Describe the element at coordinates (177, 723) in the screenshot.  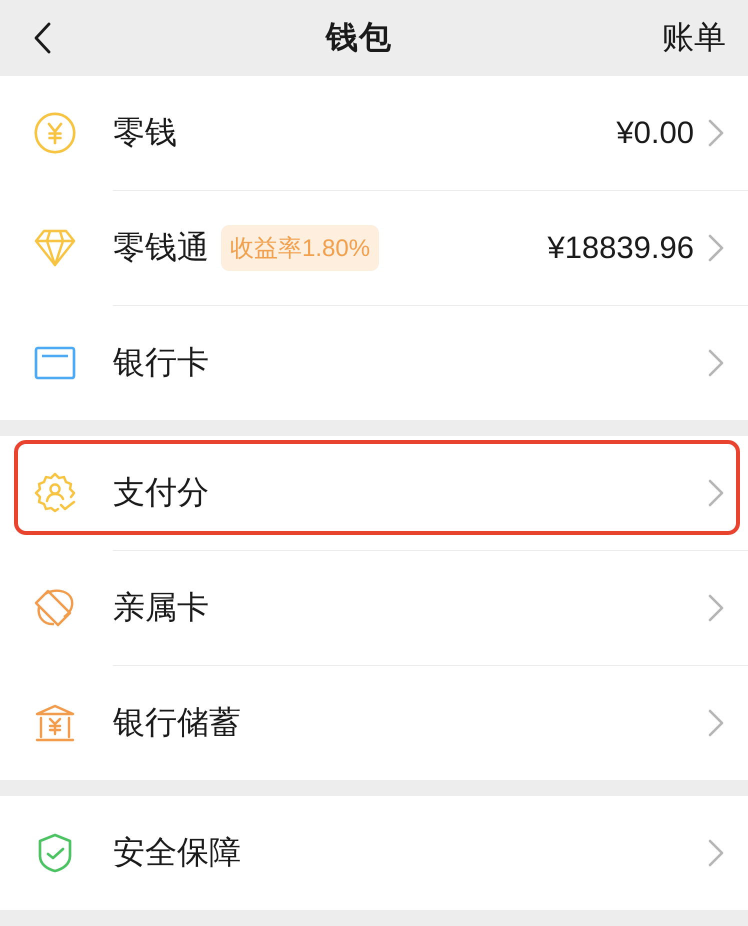
I see `menu-item: 银行储蓄` at that location.